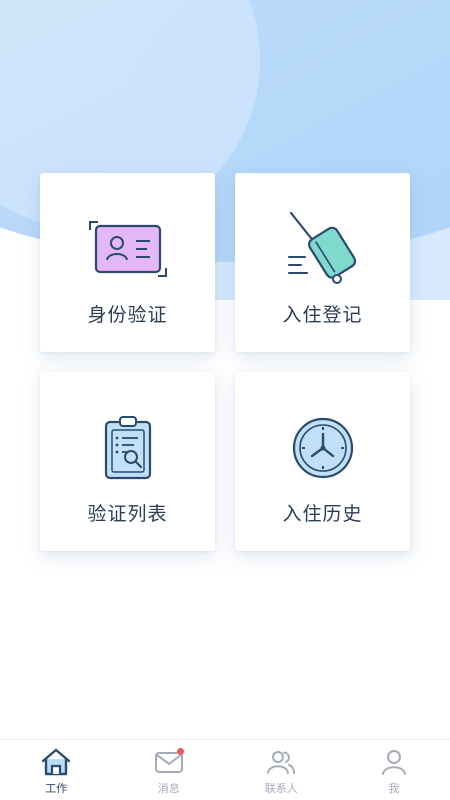 Image resolution: width=450 pixels, height=800 pixels. What do you see at coordinates (322, 514) in the screenshot?
I see `card-label: 入住历史` at bounding box center [322, 514].